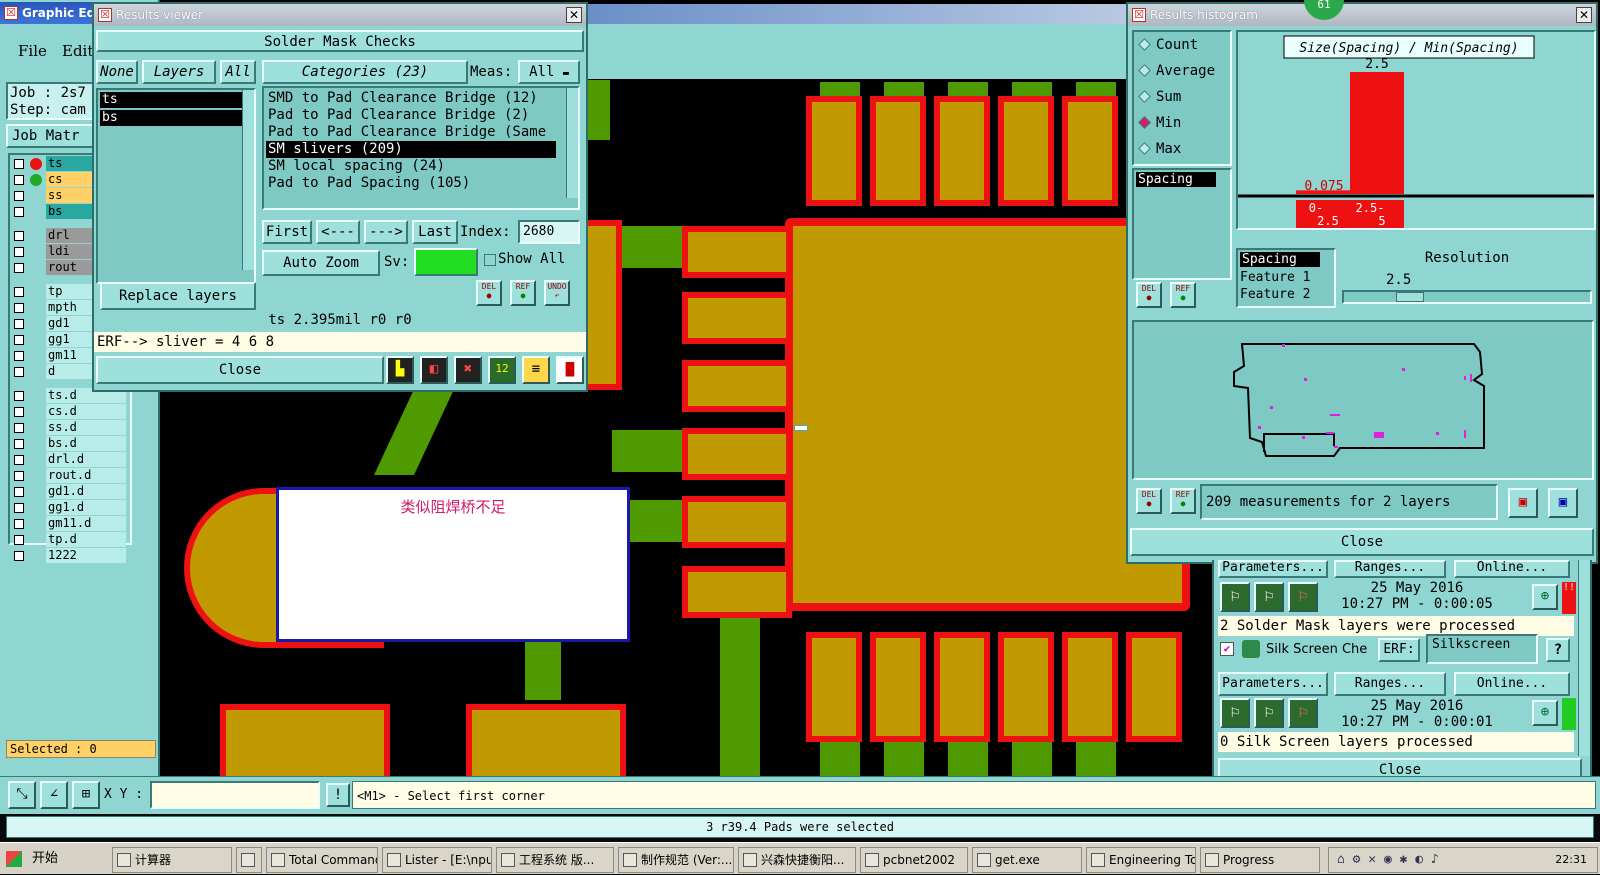 This screenshot has width=1600, height=875. What do you see at coordinates (1363, 400) in the screenshot?
I see `board-preview` at bounding box center [1363, 400].